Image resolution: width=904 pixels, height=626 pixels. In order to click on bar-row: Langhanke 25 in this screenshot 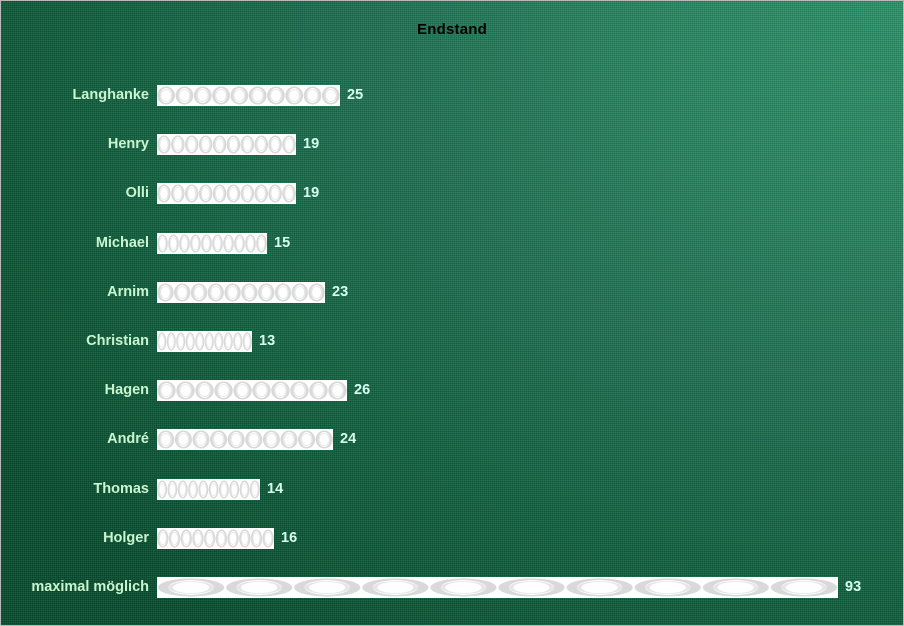, I will do `click(452, 95)`.